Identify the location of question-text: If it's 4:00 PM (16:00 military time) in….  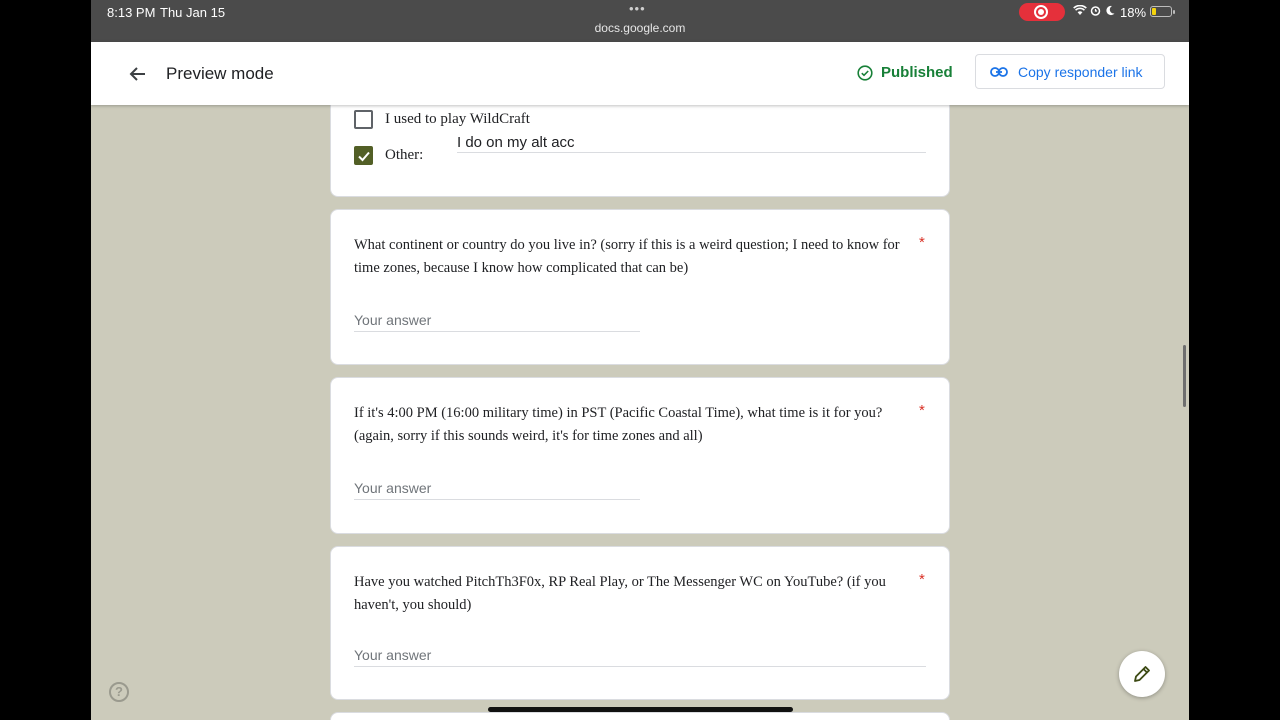
(618, 424).